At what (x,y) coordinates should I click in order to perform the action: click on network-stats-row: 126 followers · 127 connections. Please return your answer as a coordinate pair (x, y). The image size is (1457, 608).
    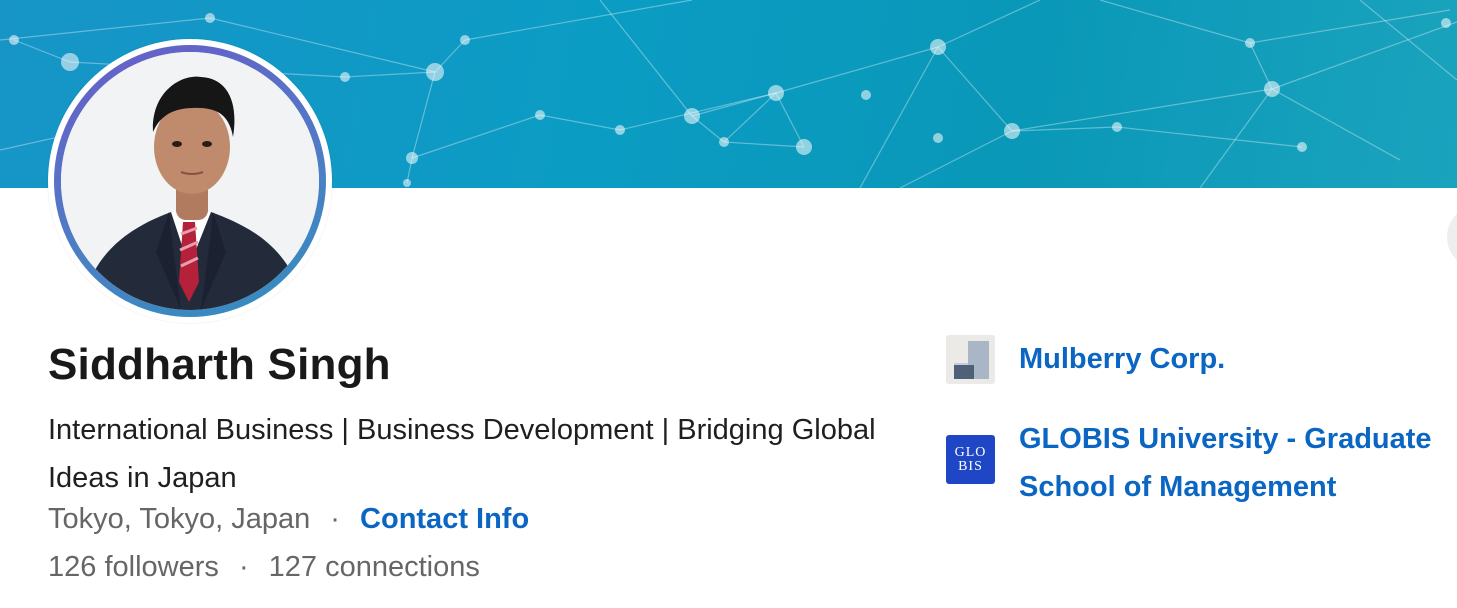
    Looking at the image, I should click on (264, 567).